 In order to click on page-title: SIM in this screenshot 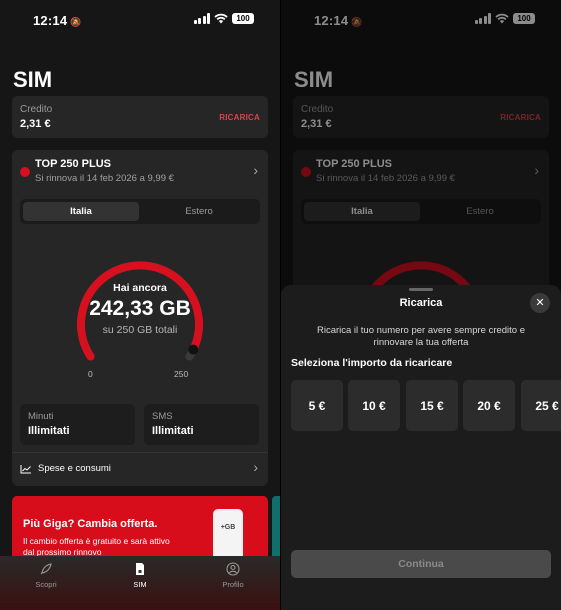, I will do `click(33, 79)`.